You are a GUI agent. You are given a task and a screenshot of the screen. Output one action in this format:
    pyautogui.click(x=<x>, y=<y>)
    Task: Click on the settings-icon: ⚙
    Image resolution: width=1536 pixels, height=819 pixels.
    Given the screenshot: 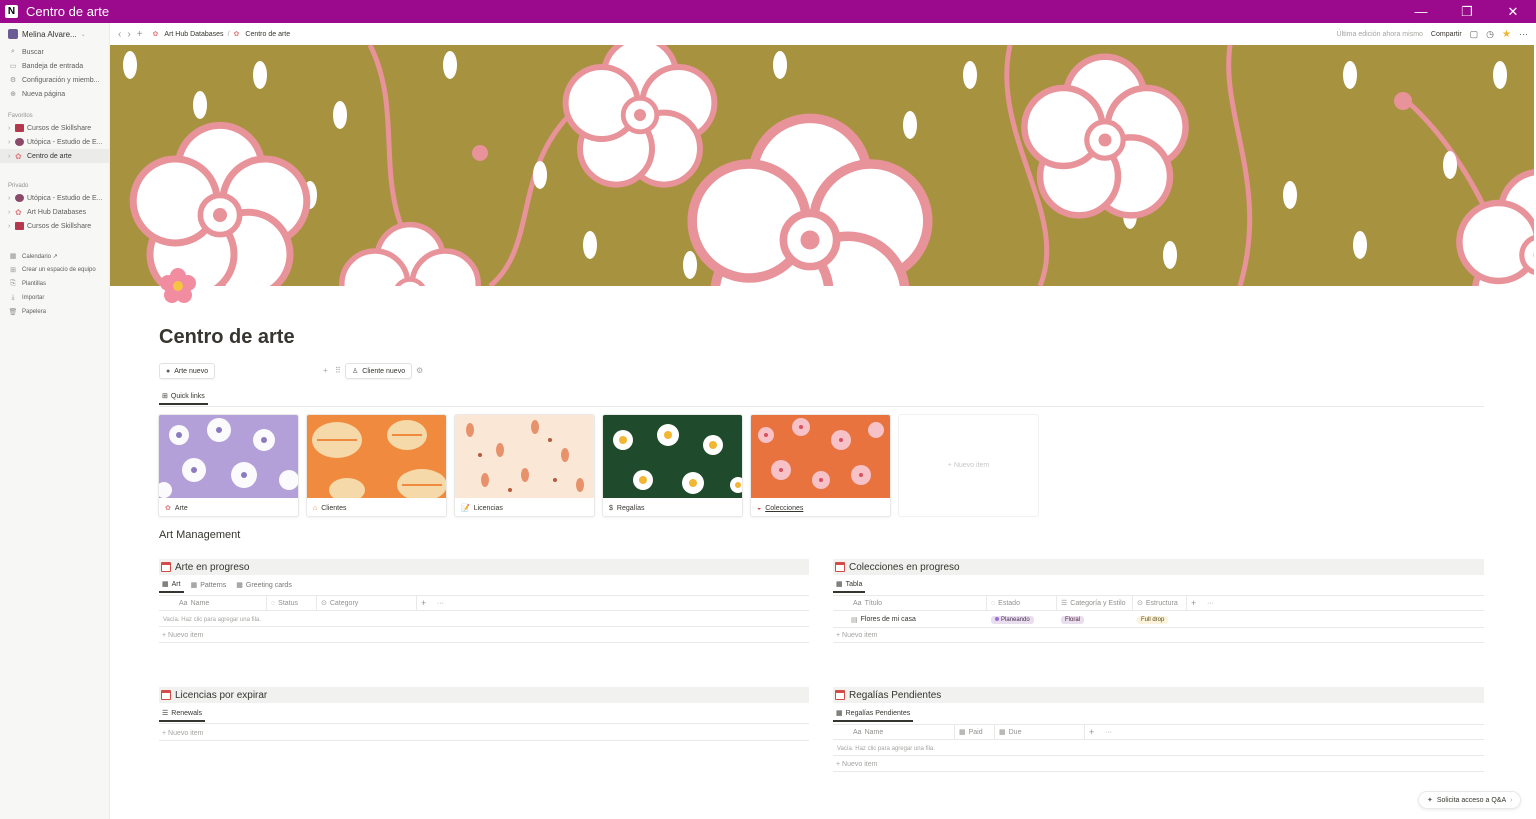 What is the action you would take?
    pyautogui.click(x=419, y=370)
    